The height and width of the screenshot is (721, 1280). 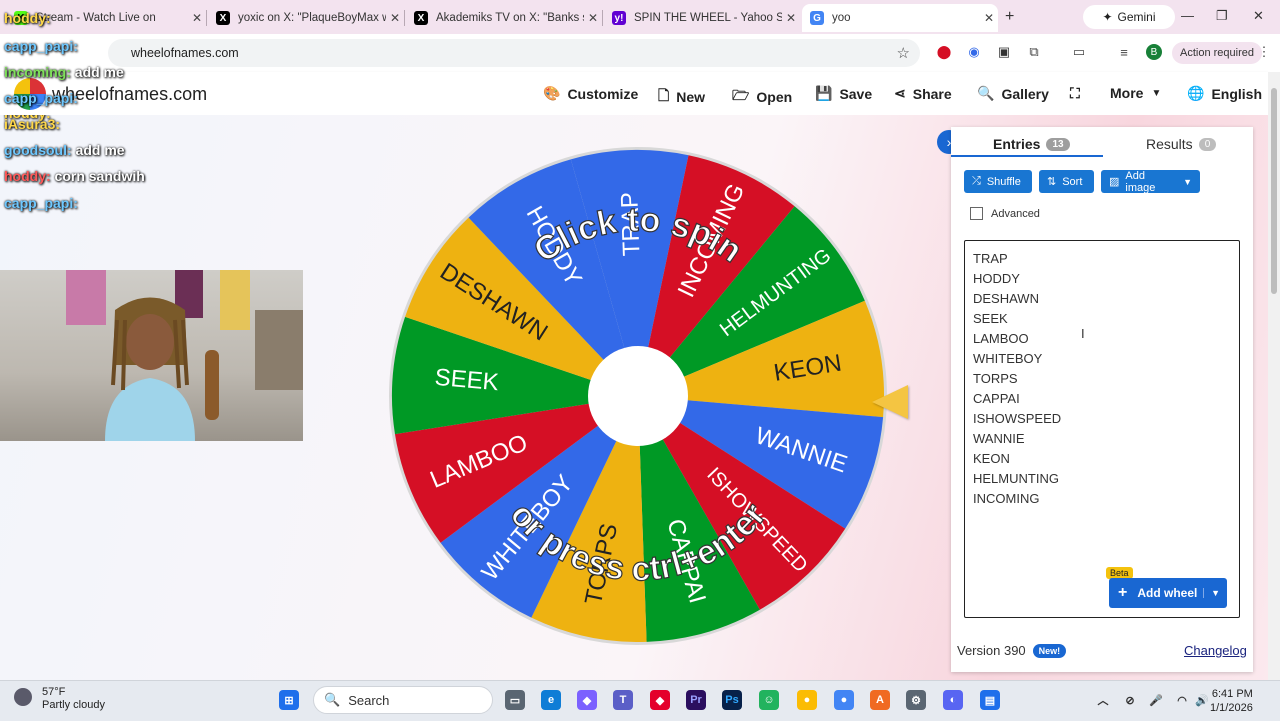 What do you see at coordinates (1009, 17) in the screenshot?
I see `new-tab-plus-icon: +` at bounding box center [1009, 17].